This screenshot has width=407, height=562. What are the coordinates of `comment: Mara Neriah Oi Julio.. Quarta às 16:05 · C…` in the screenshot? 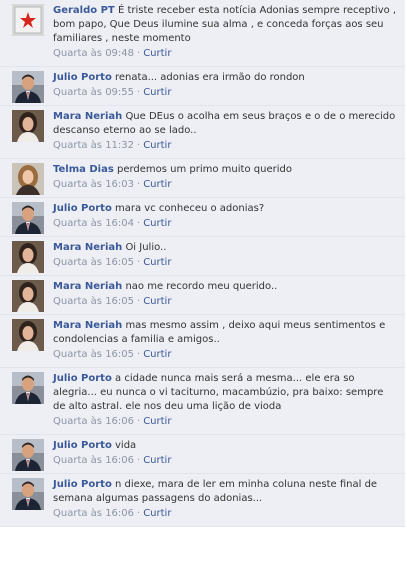 It's located at (202, 256).